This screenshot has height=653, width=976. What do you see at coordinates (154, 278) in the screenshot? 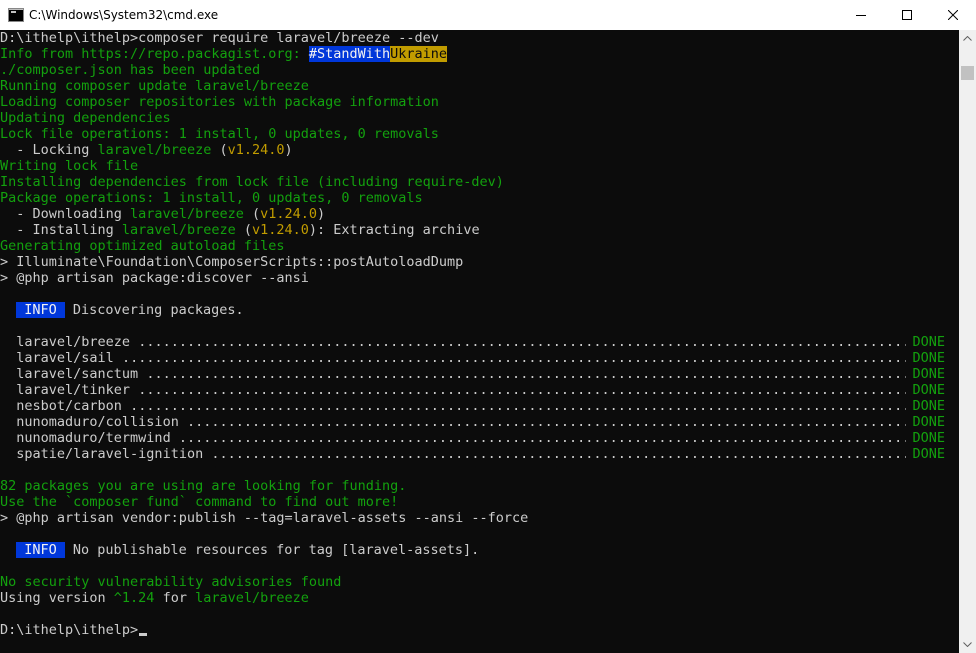
I see `console-text: > @php artisan package:discover --ansi` at bounding box center [154, 278].